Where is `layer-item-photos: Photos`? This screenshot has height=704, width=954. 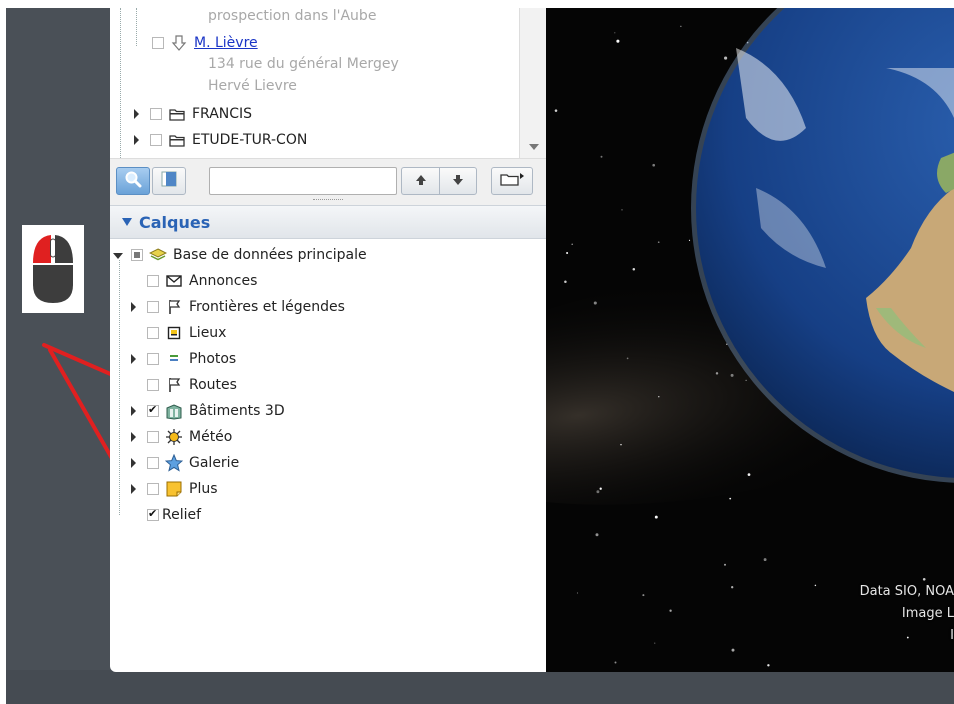
layer-item-photos: Photos is located at coordinates (183, 359).